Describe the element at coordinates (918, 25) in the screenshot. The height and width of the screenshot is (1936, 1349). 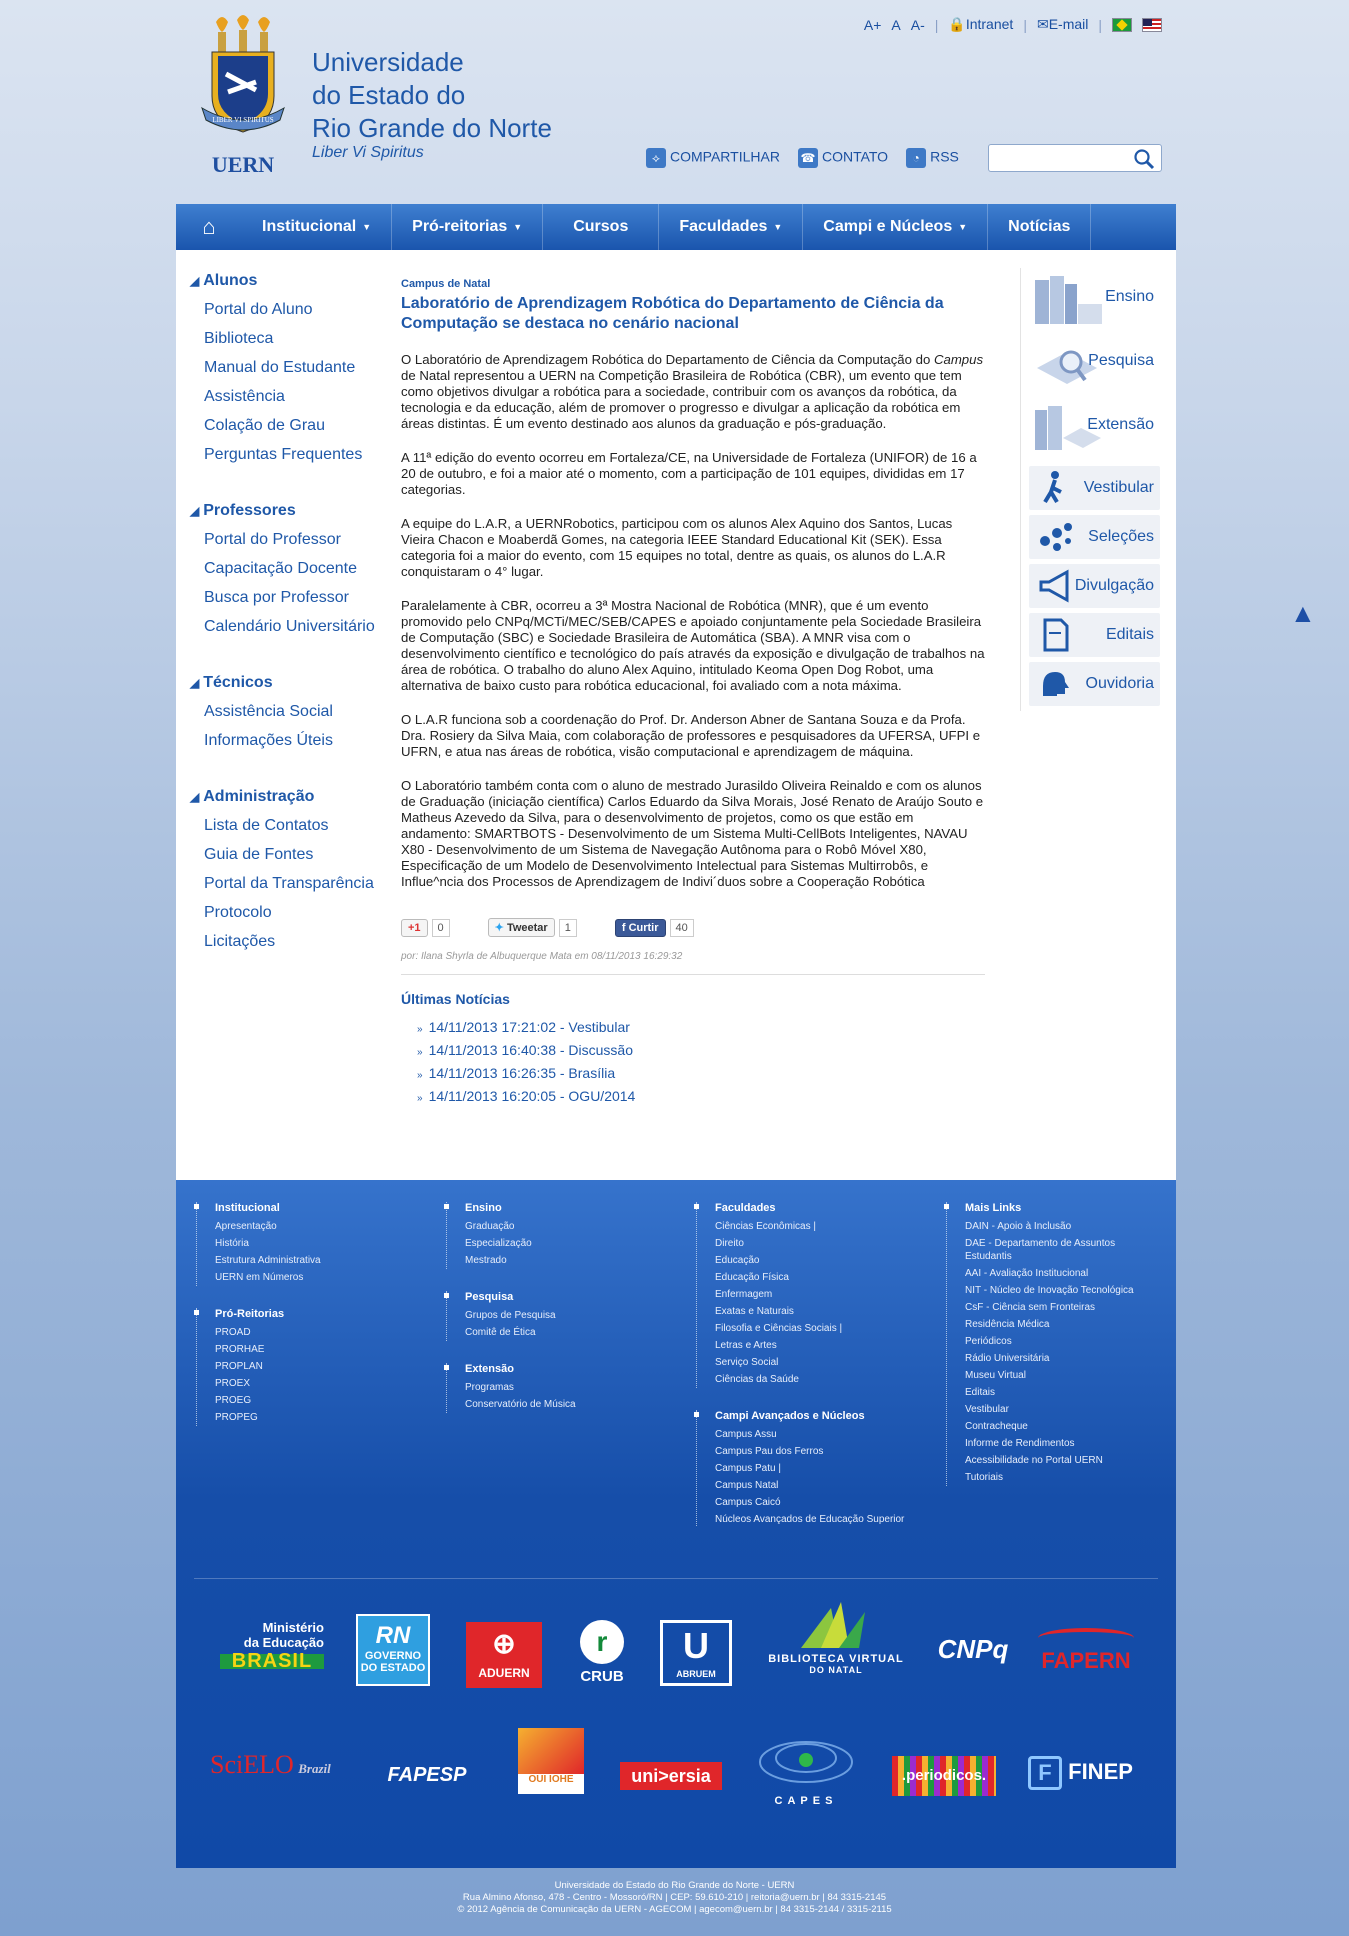
I see `font-decrease-button: A-` at that location.